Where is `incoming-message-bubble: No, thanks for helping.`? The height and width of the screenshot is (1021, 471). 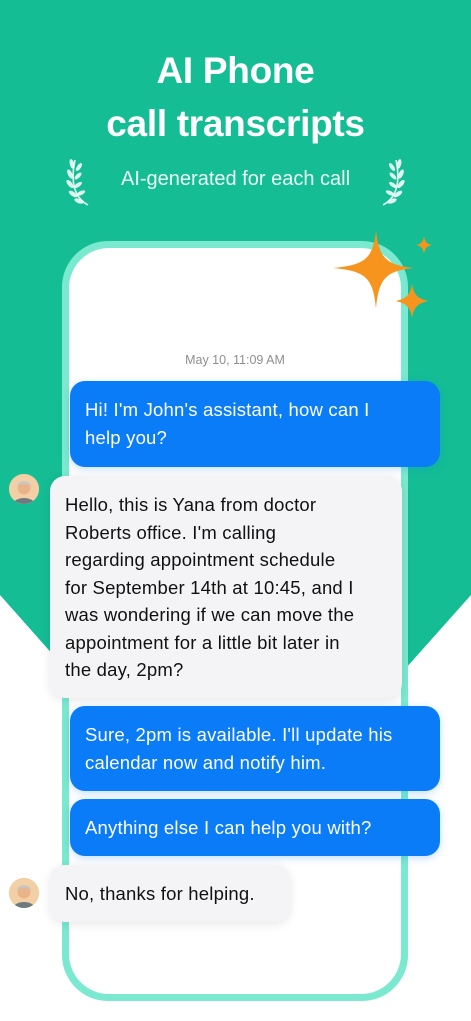
incoming-message-bubble: No, thanks for helping. is located at coordinates (170, 893).